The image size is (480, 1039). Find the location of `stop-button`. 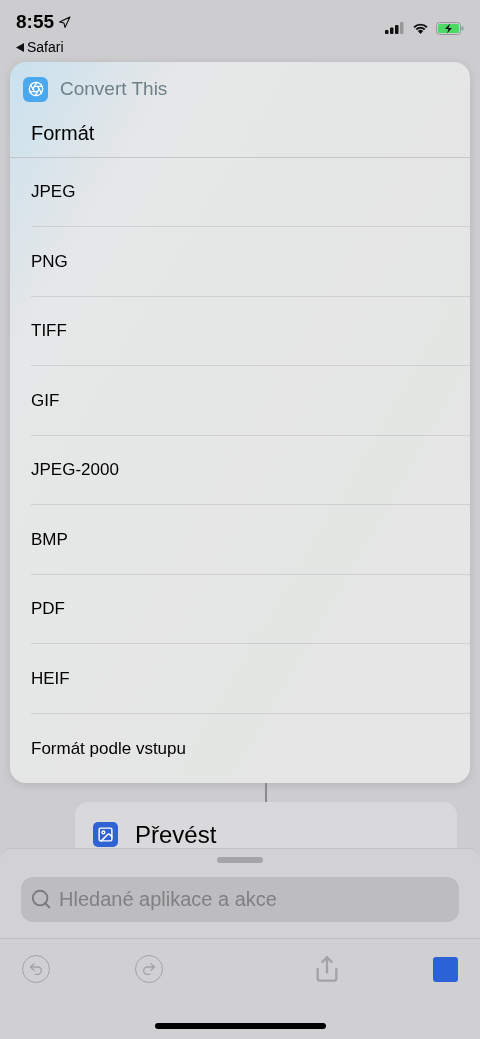

stop-button is located at coordinates (445, 969).